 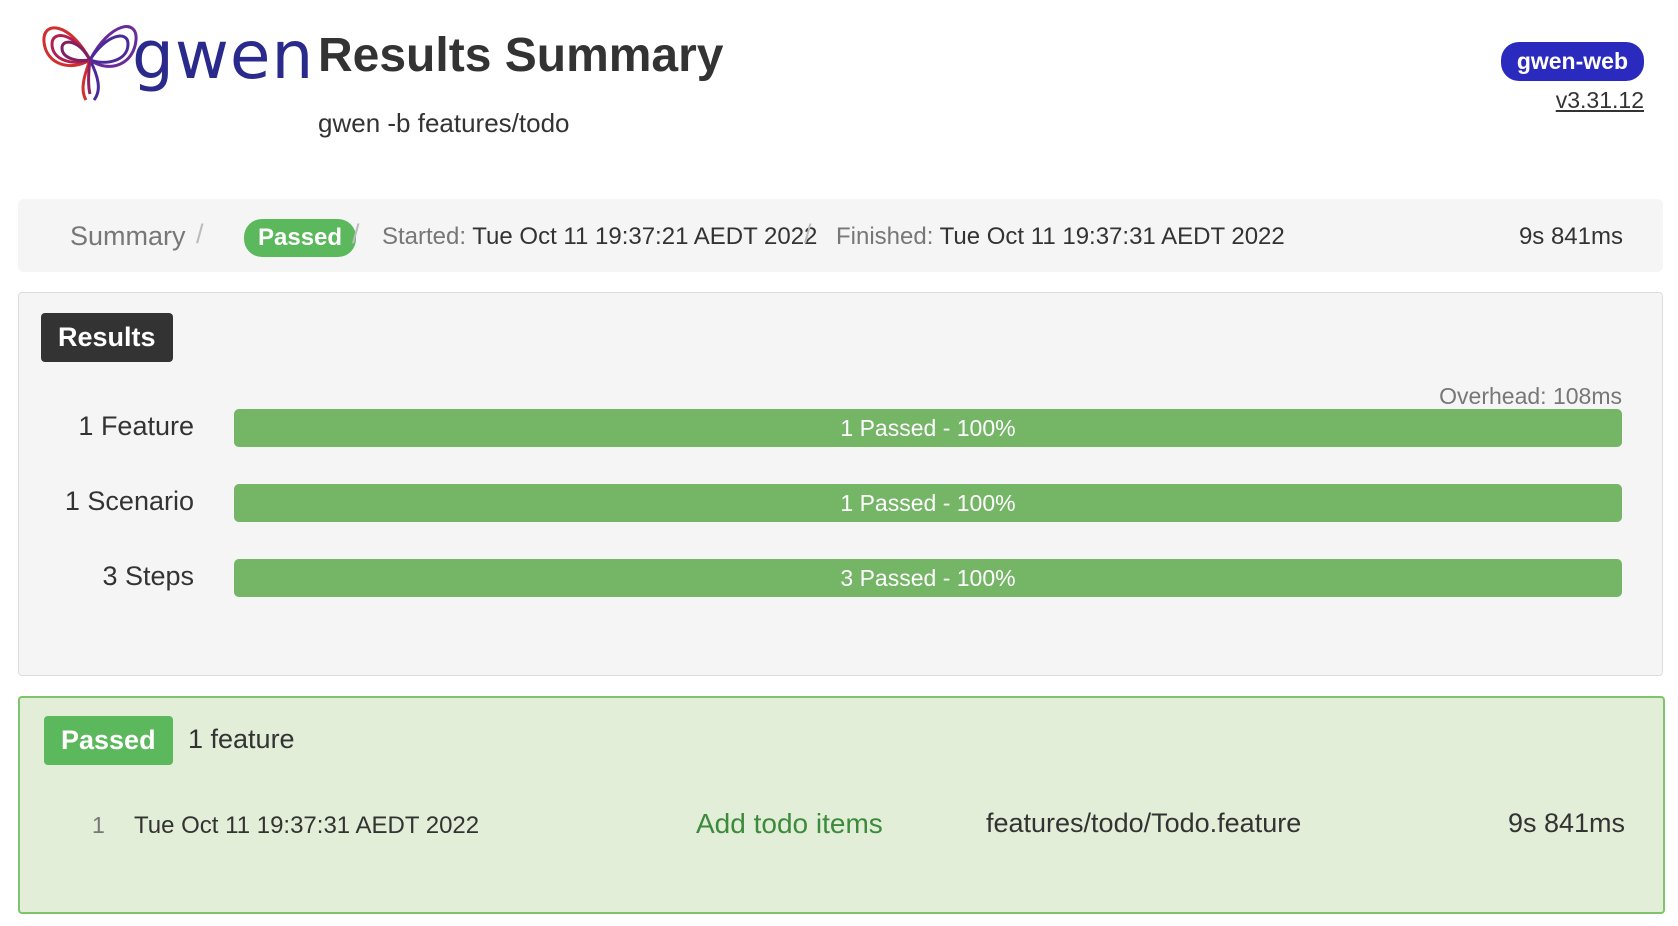 What do you see at coordinates (108, 740) in the screenshot?
I see `passed-label: Passed` at bounding box center [108, 740].